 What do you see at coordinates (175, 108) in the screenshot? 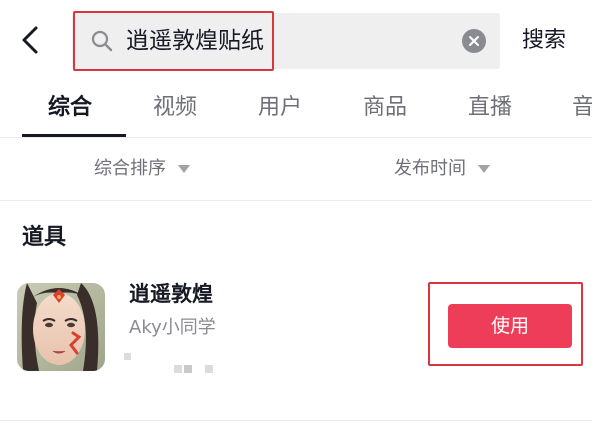
I see `tab-videos: 视频` at bounding box center [175, 108].